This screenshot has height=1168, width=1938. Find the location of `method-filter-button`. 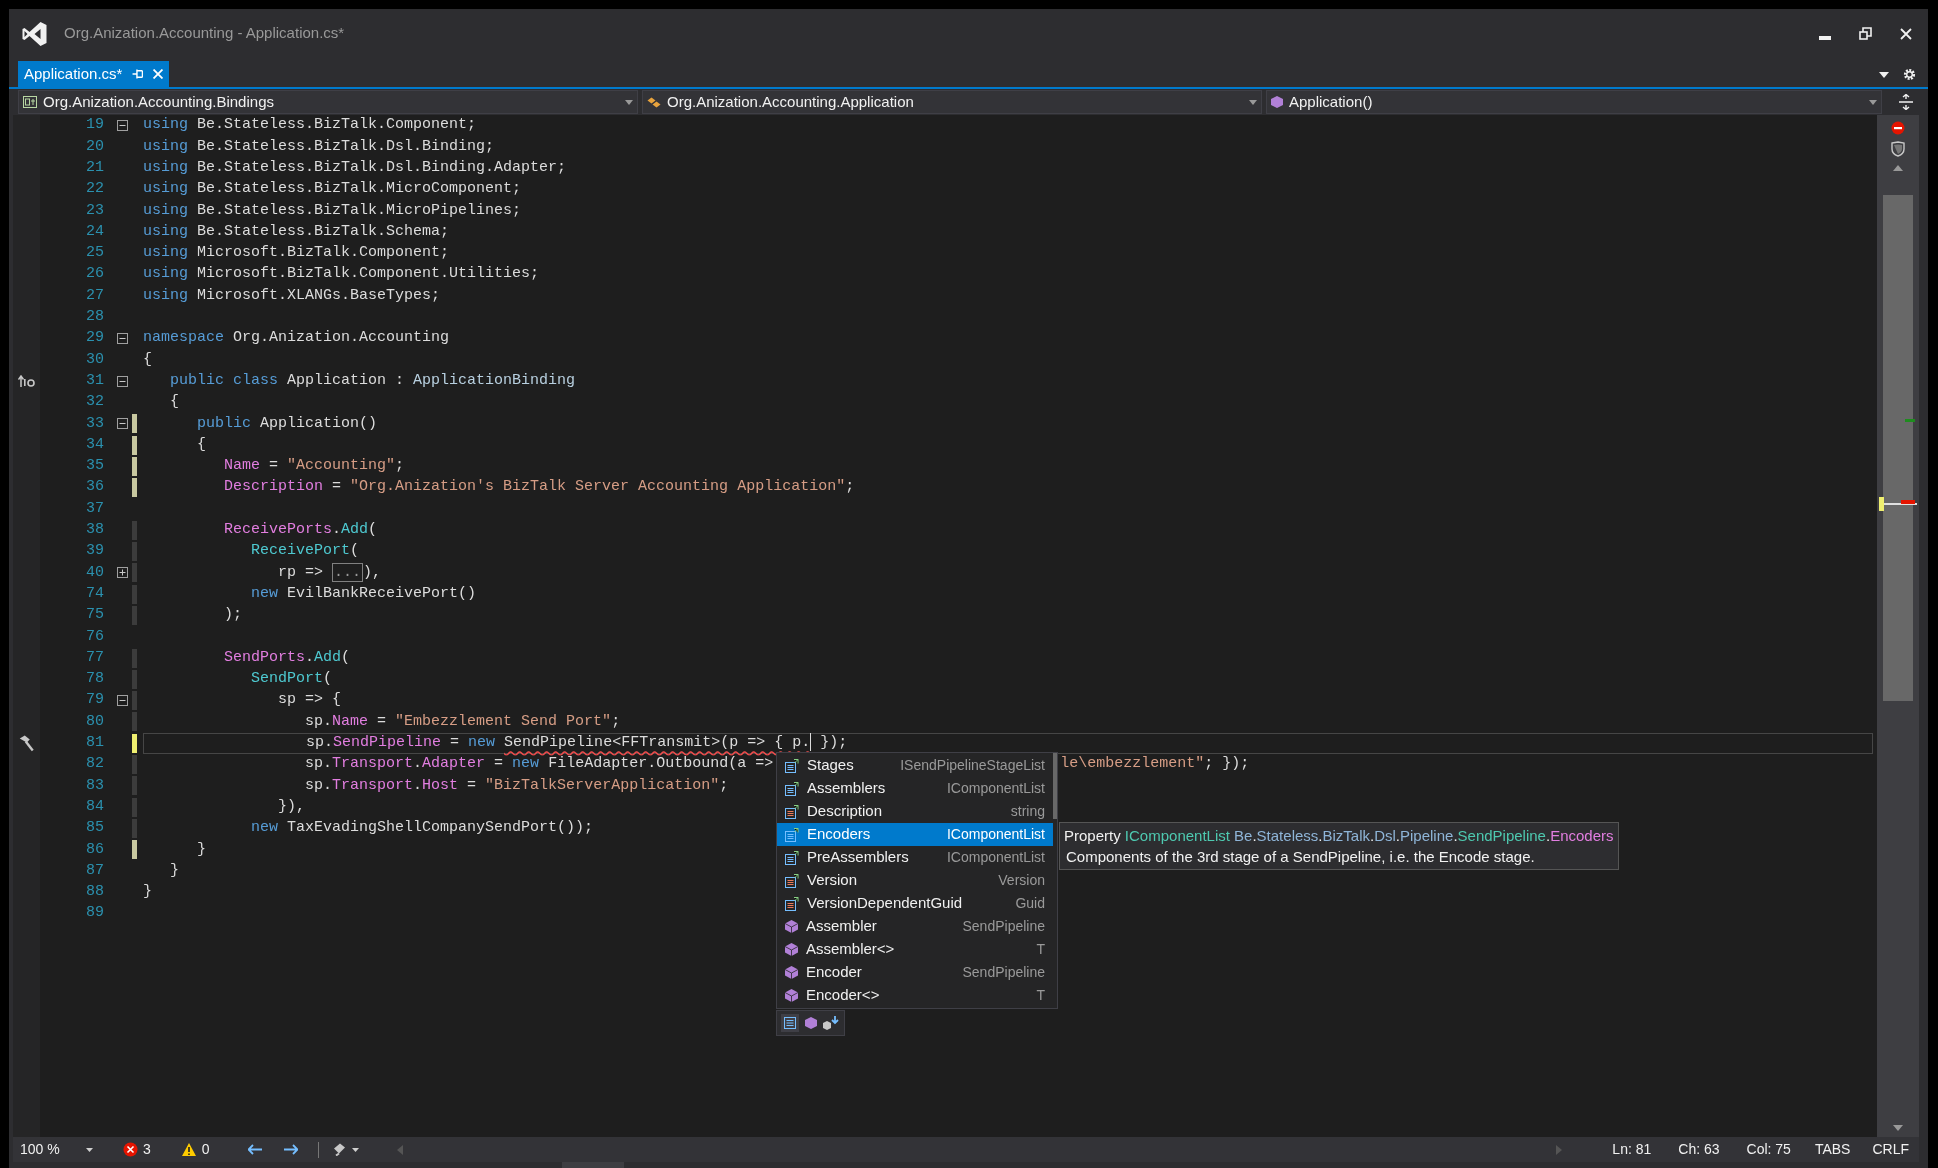

method-filter-button is located at coordinates (811, 1023).